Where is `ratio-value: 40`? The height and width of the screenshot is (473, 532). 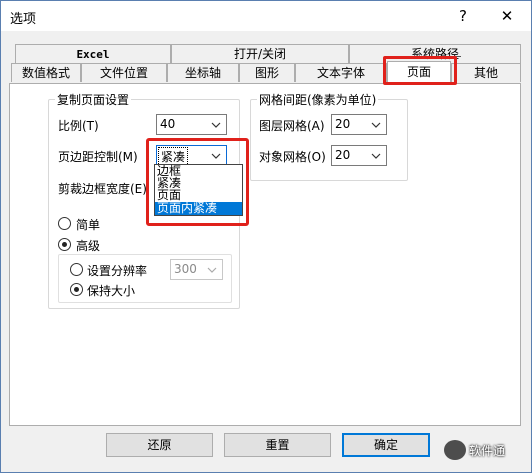 ratio-value: 40 is located at coordinates (168, 124).